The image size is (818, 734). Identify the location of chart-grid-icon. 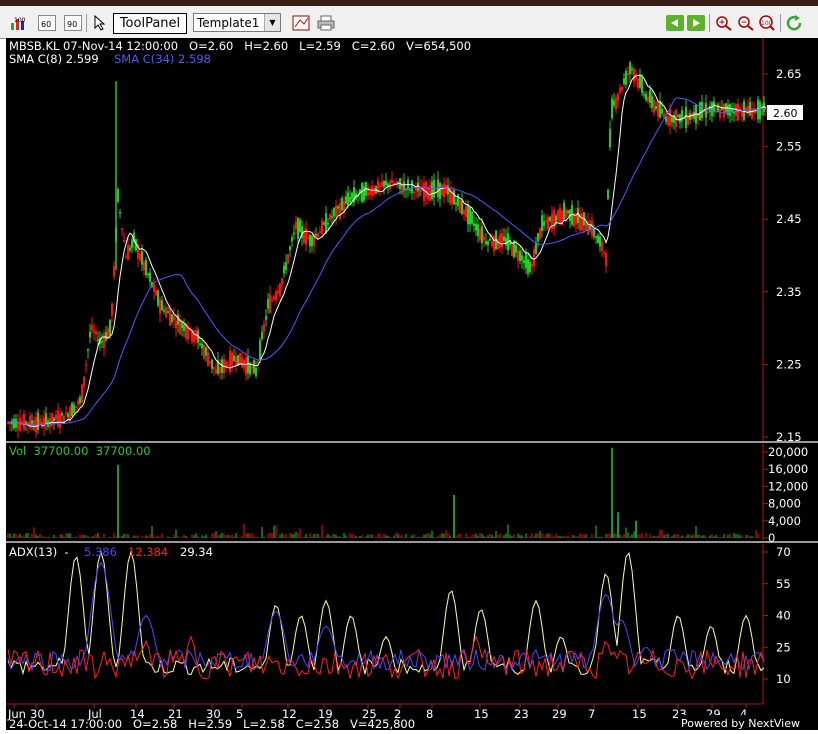
(301, 23).